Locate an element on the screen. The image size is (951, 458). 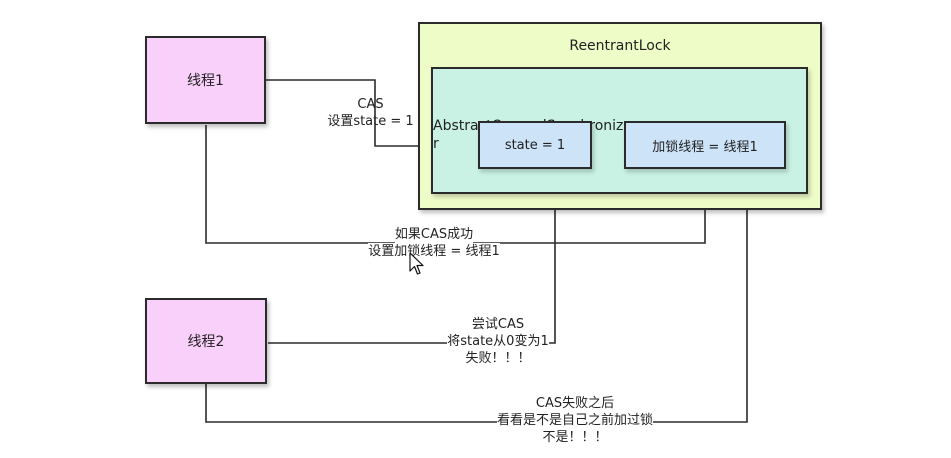
mouse-pointer-icon is located at coordinates (416, 263).